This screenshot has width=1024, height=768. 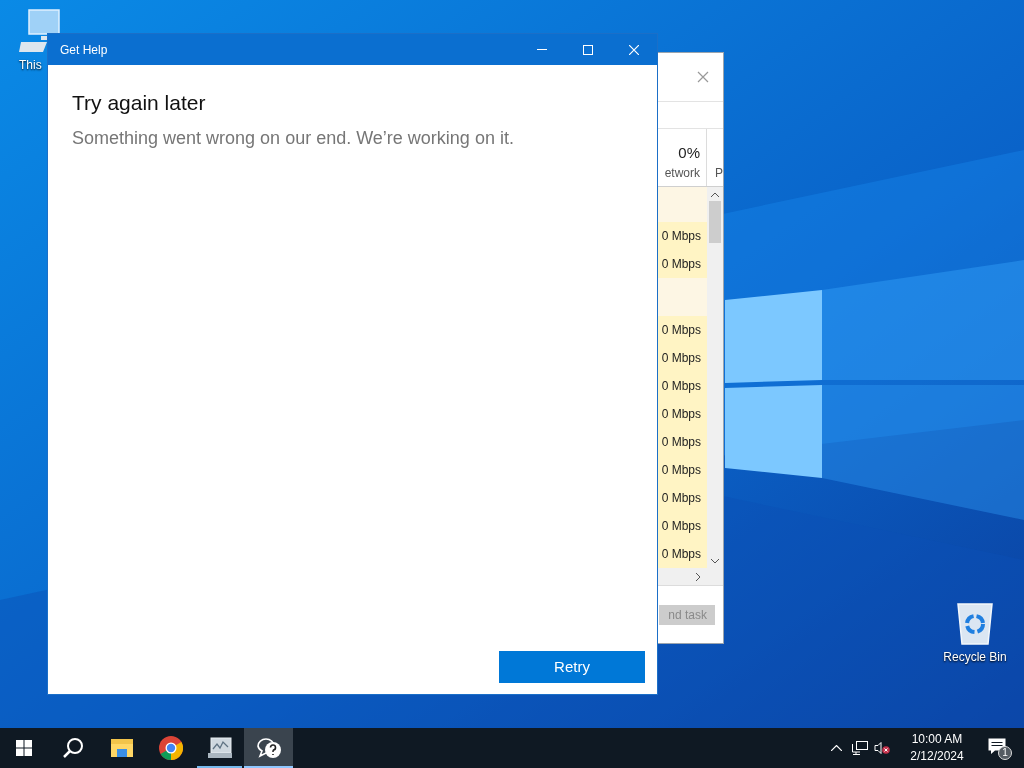 I want to click on maximize-icon, so click(x=588, y=49).